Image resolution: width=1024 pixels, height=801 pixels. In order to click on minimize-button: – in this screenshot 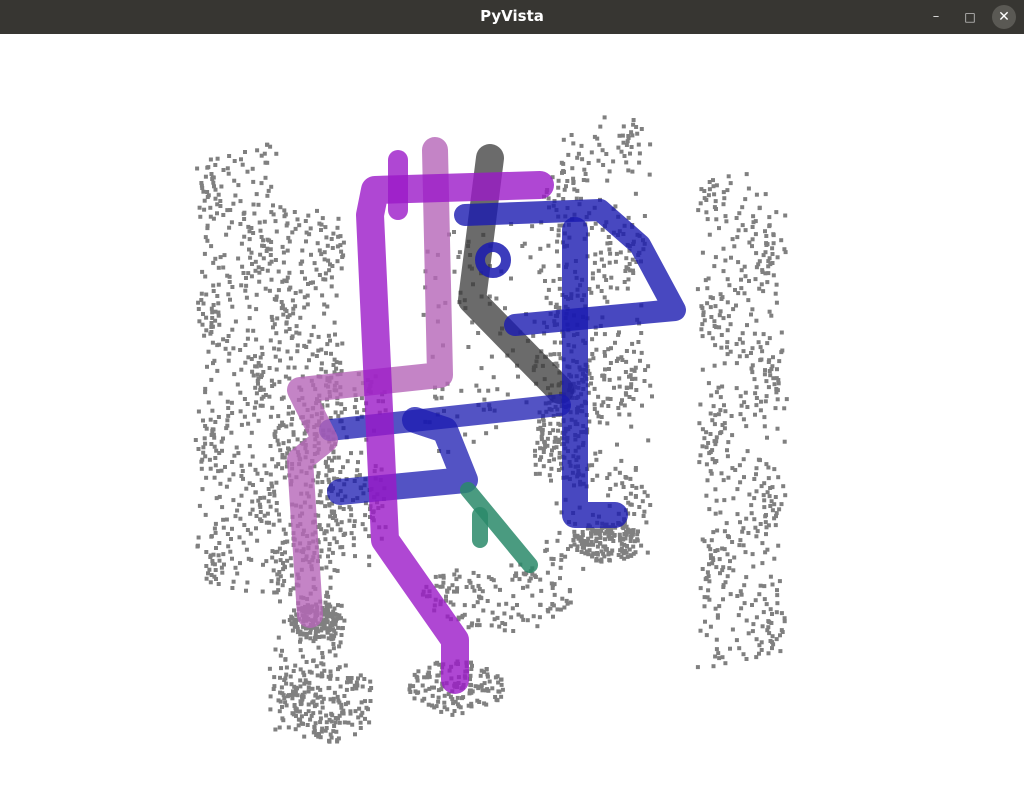, I will do `click(936, 17)`.